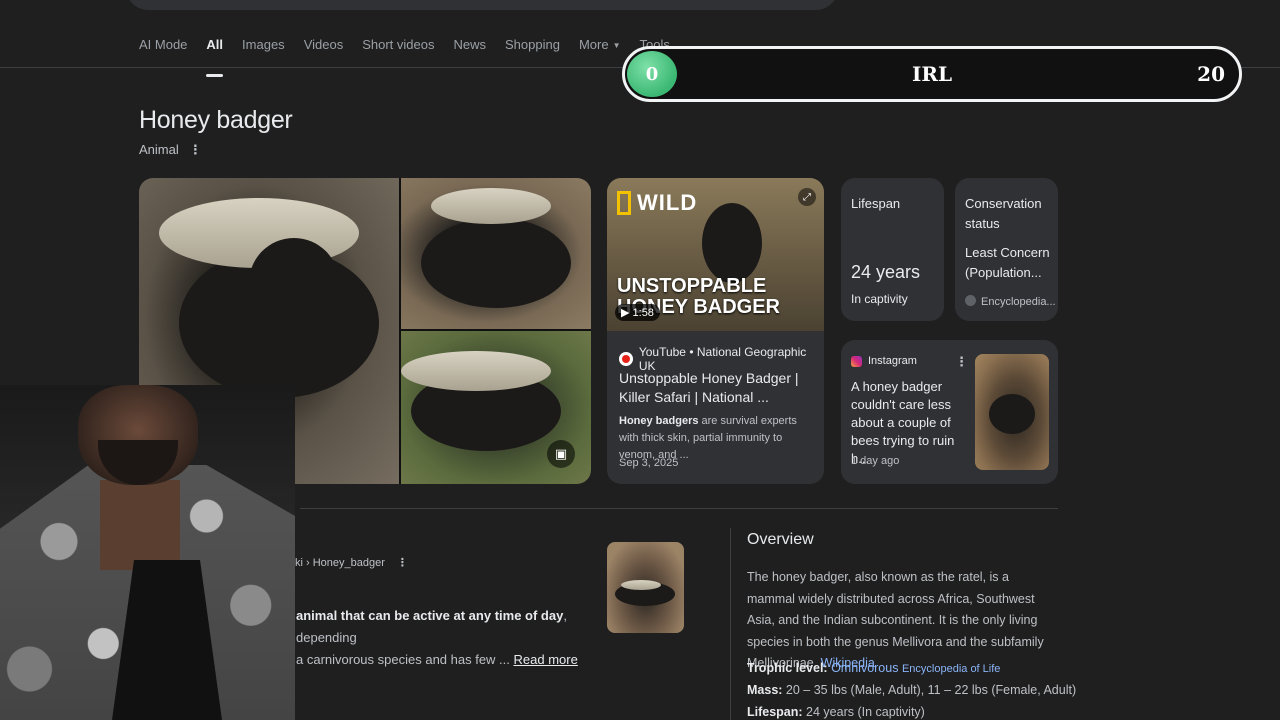 The width and height of the screenshot is (1280, 720). What do you see at coordinates (892, 361) in the screenshot?
I see `instagram-source-label: Instagram` at bounding box center [892, 361].